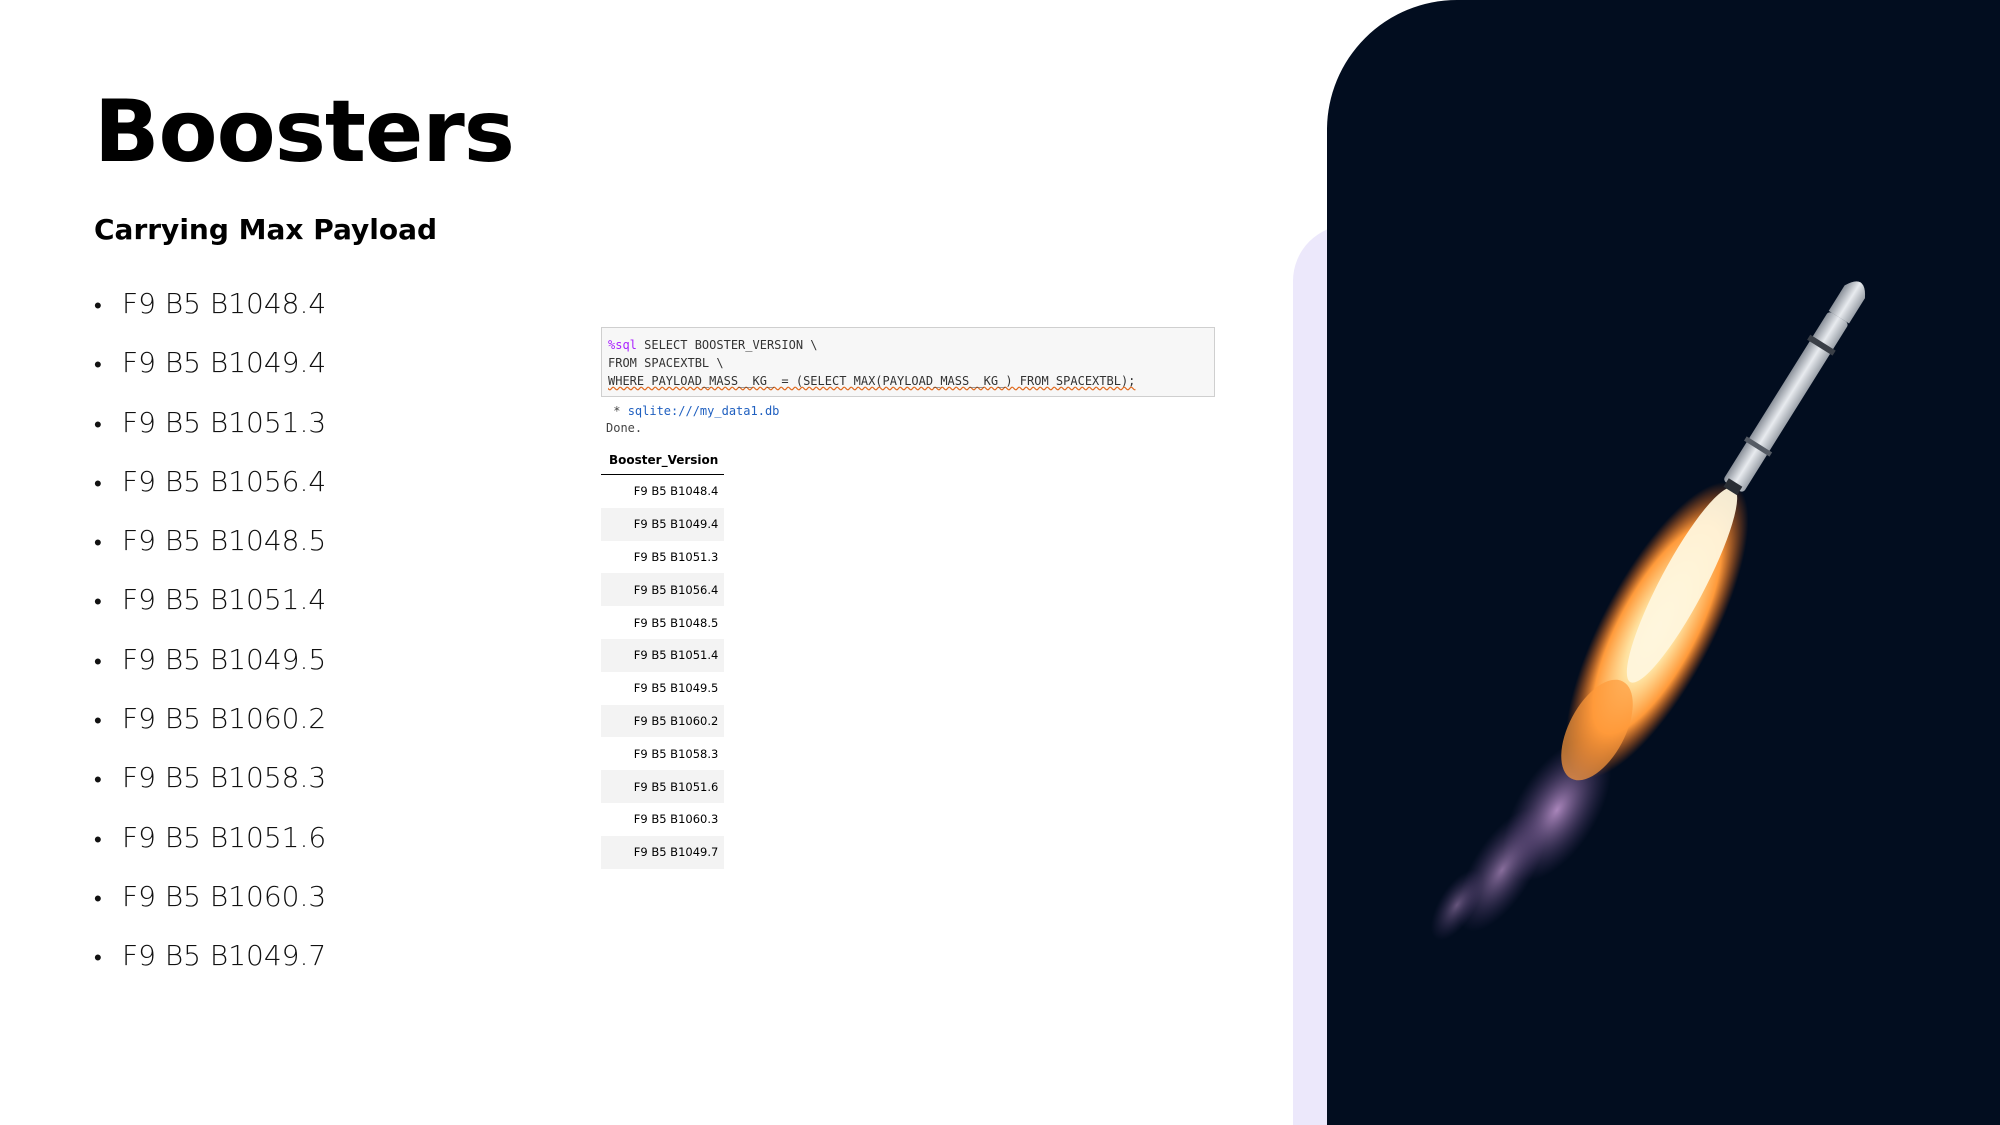 The image size is (2000, 1125). I want to click on table-row: F9 B5 B1060.2, so click(663, 721).